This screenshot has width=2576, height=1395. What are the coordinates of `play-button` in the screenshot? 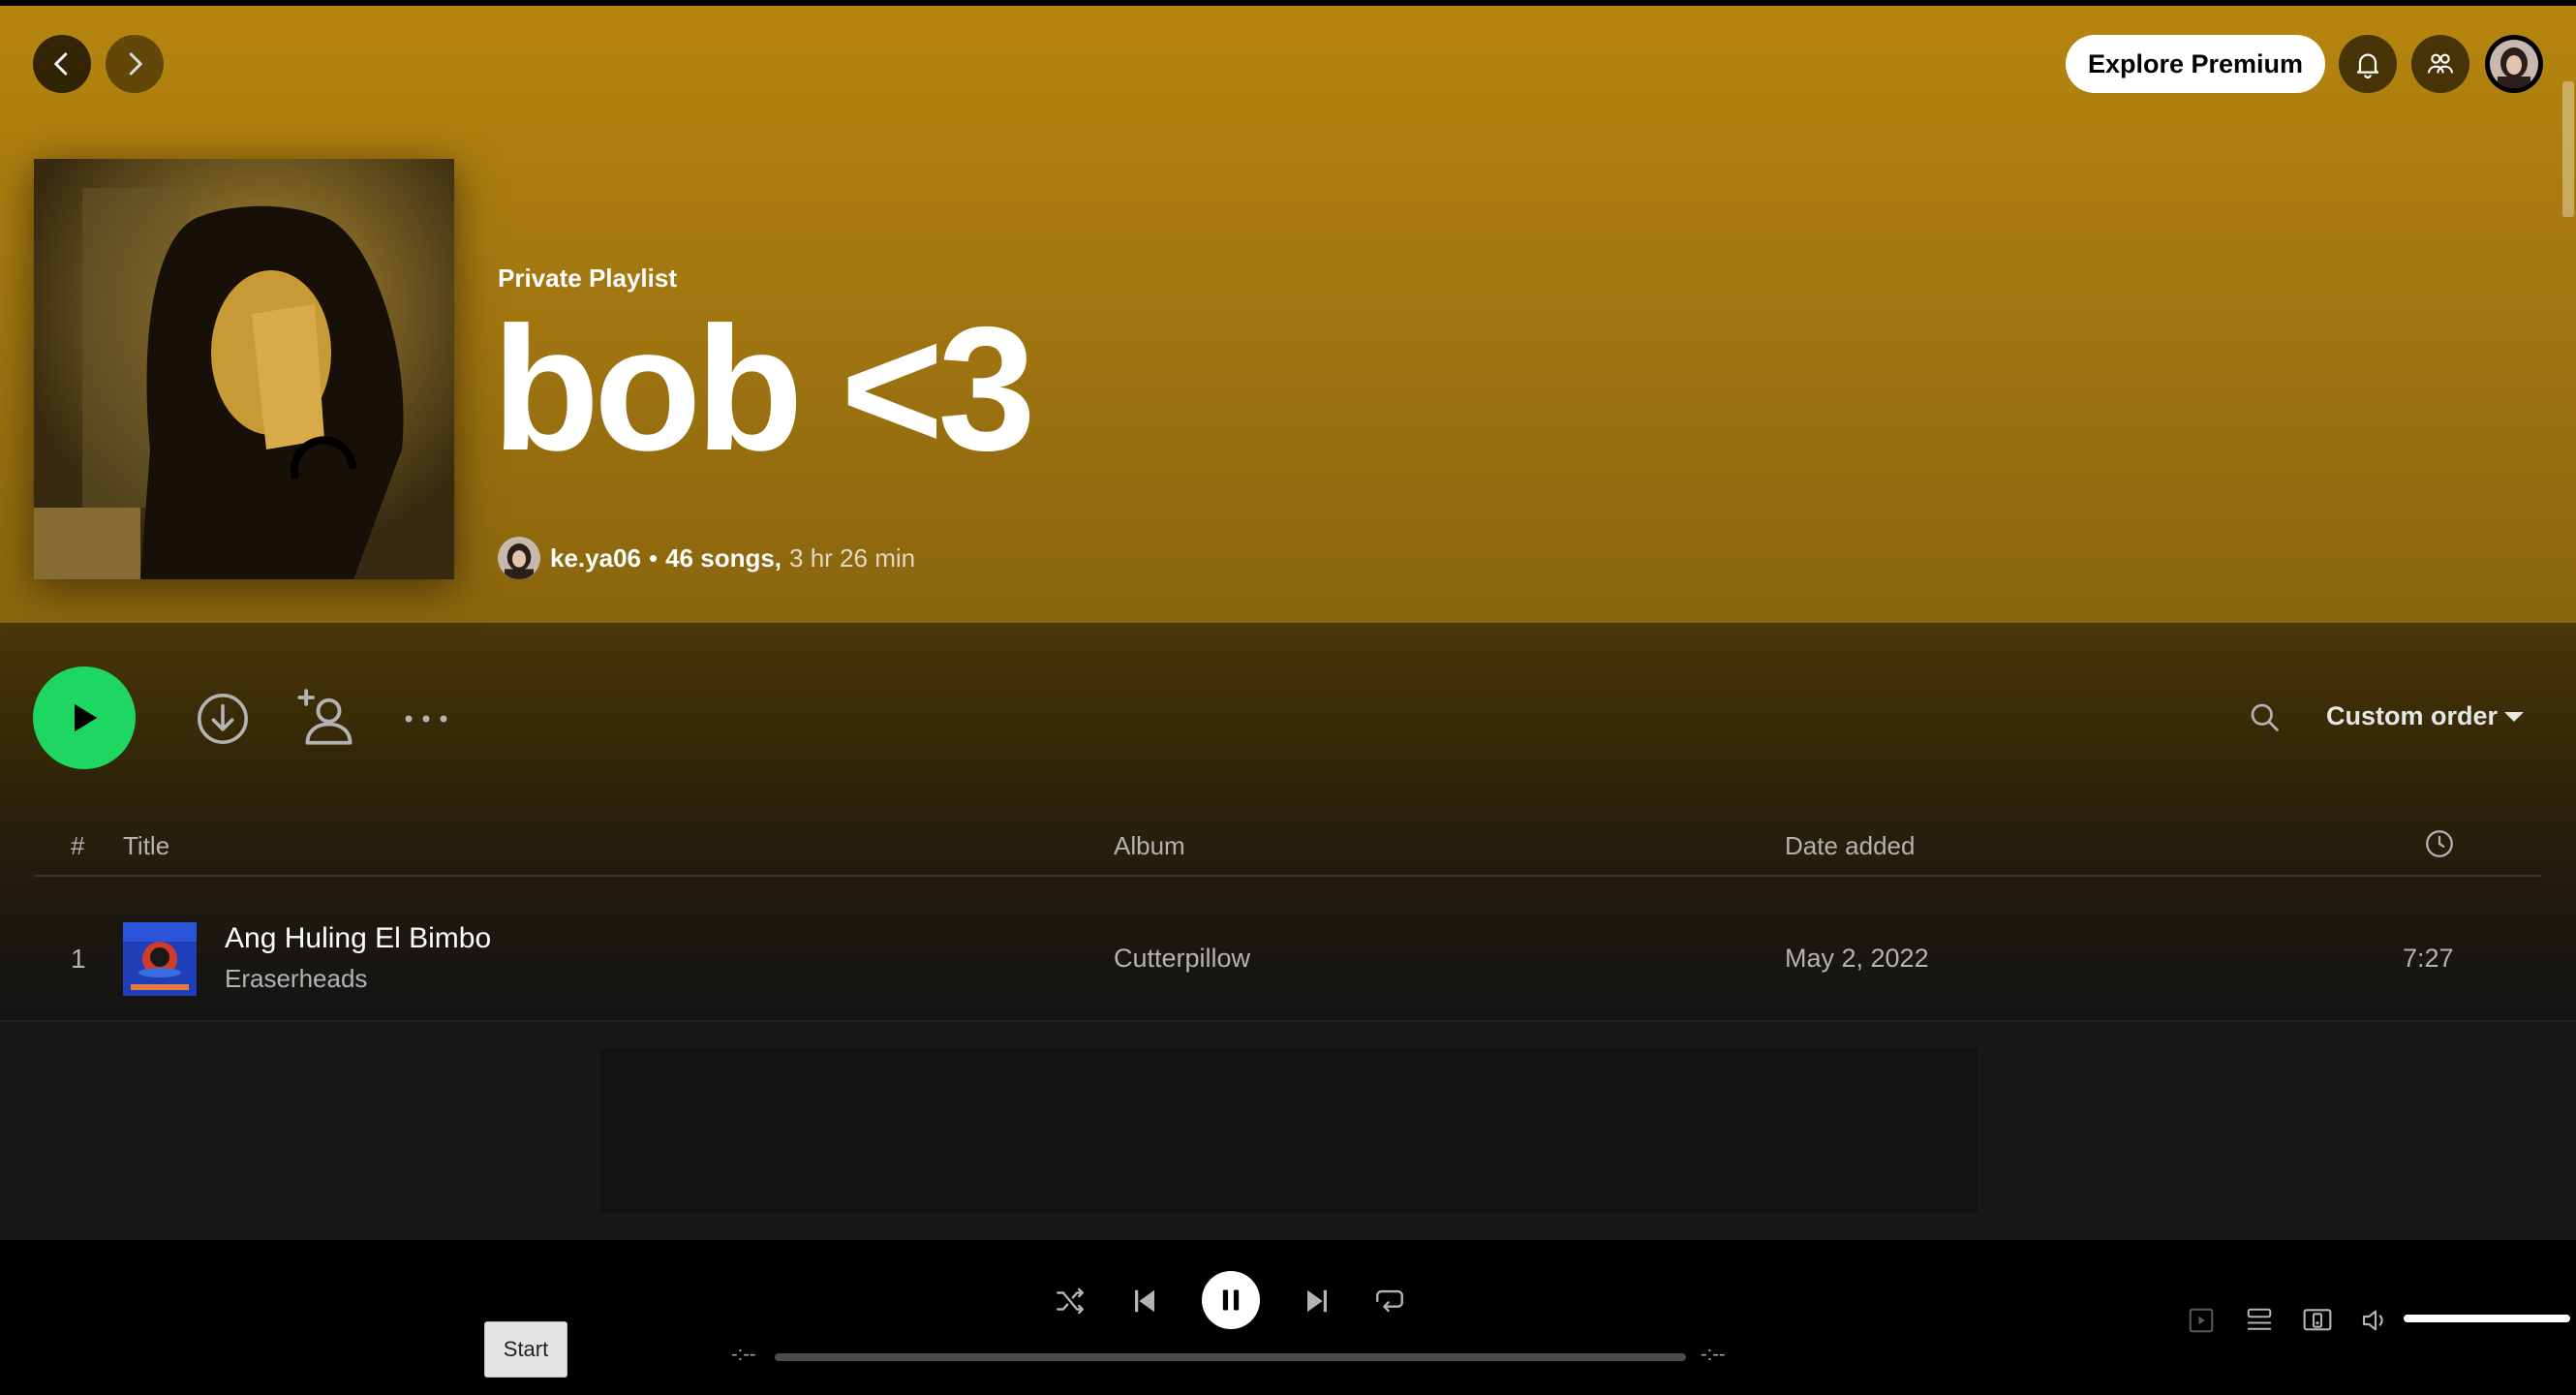 It's located at (84, 717).